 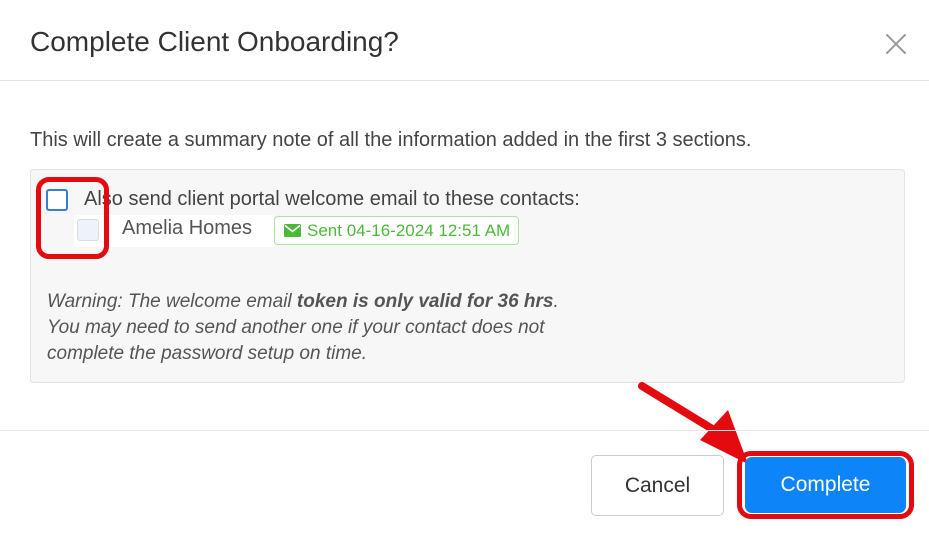 I want to click on sent-status-text: Sent 04-16-2024 12:51 AM, so click(x=409, y=230).